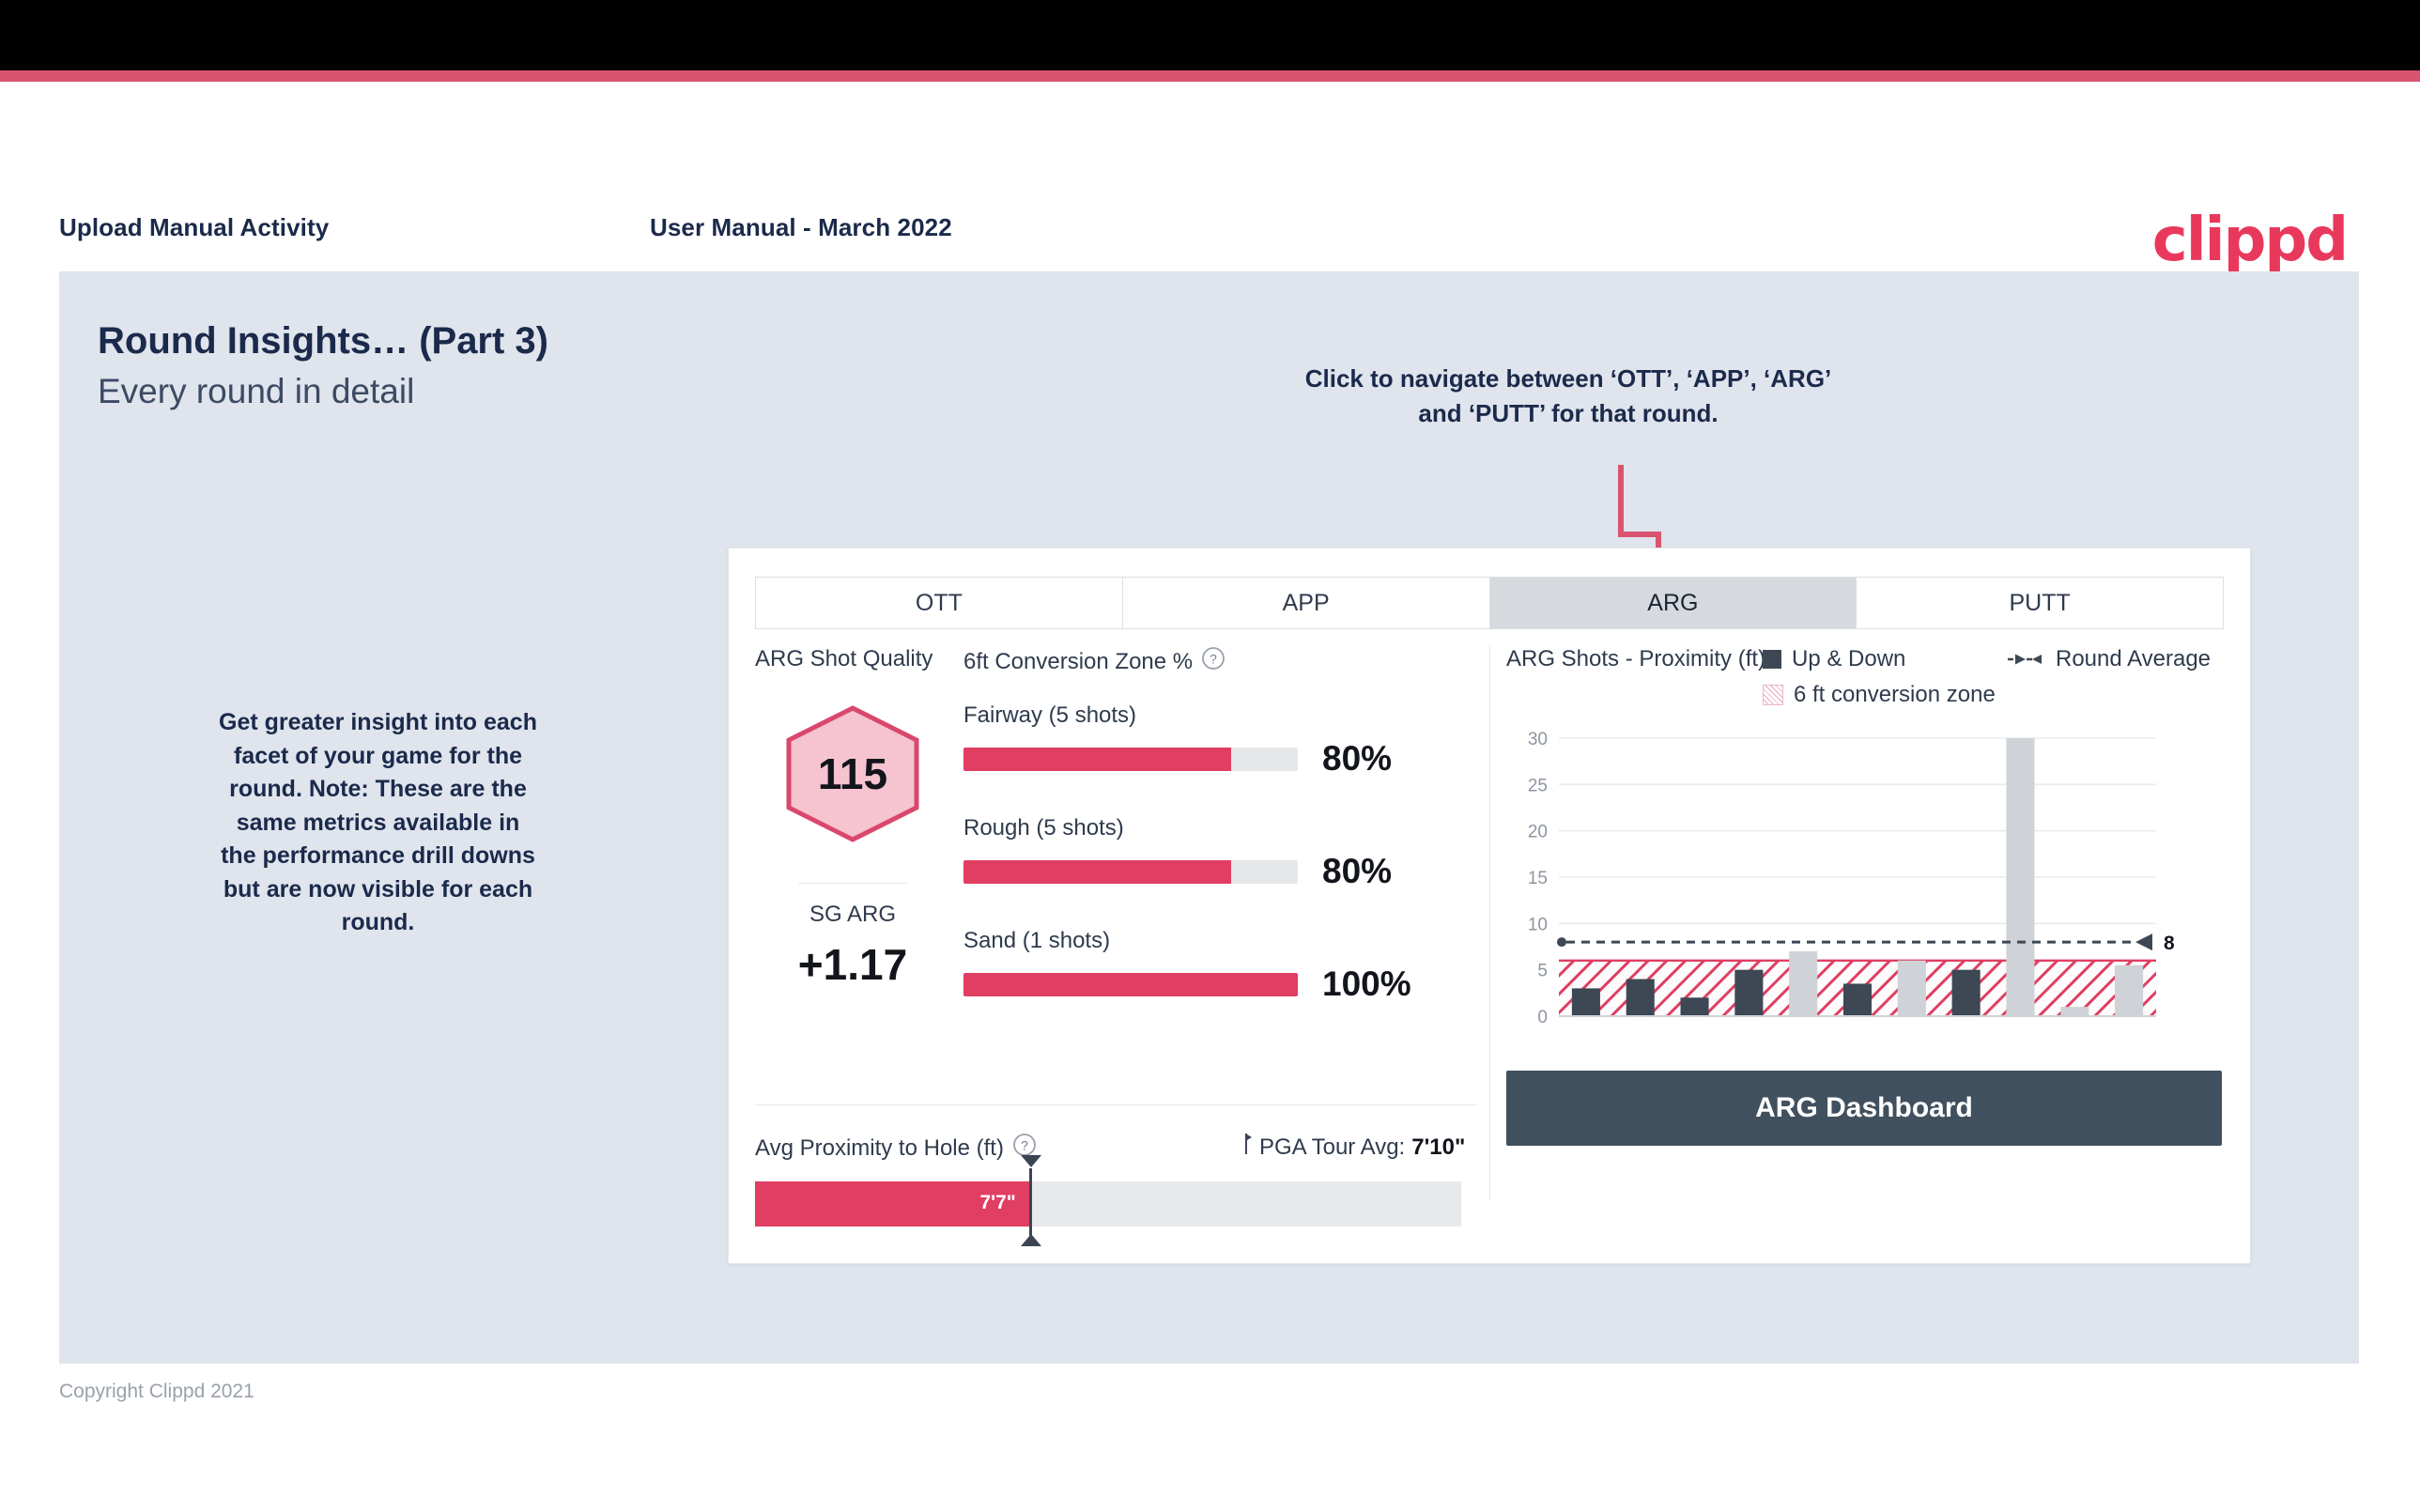  Describe the element at coordinates (879, 1147) in the screenshot. I see `avg-proximity-label: Avg Proximity to Hole (ft)` at that location.